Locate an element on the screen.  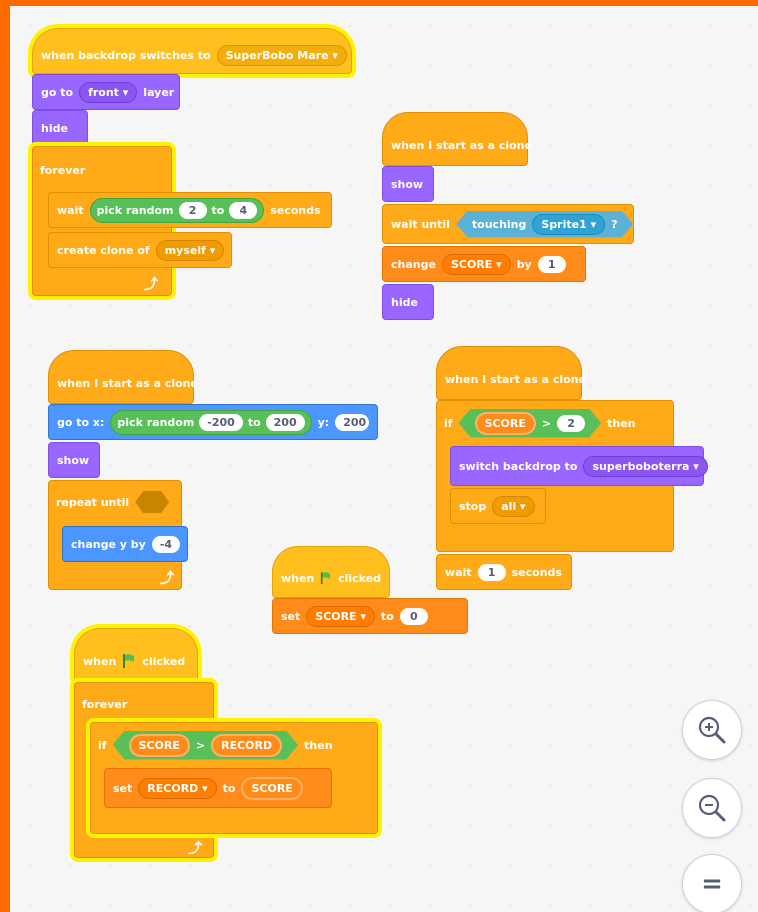
record-reporter: RECORD is located at coordinates (246, 745).